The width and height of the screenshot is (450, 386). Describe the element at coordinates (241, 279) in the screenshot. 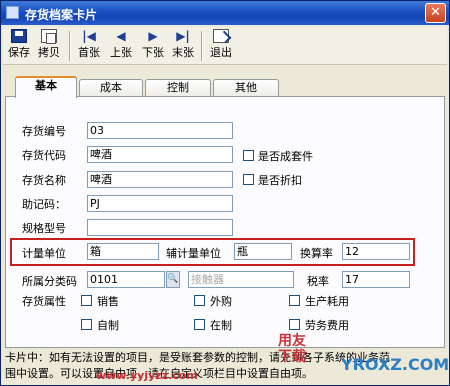

I see `category-name-field: 接触器` at that location.